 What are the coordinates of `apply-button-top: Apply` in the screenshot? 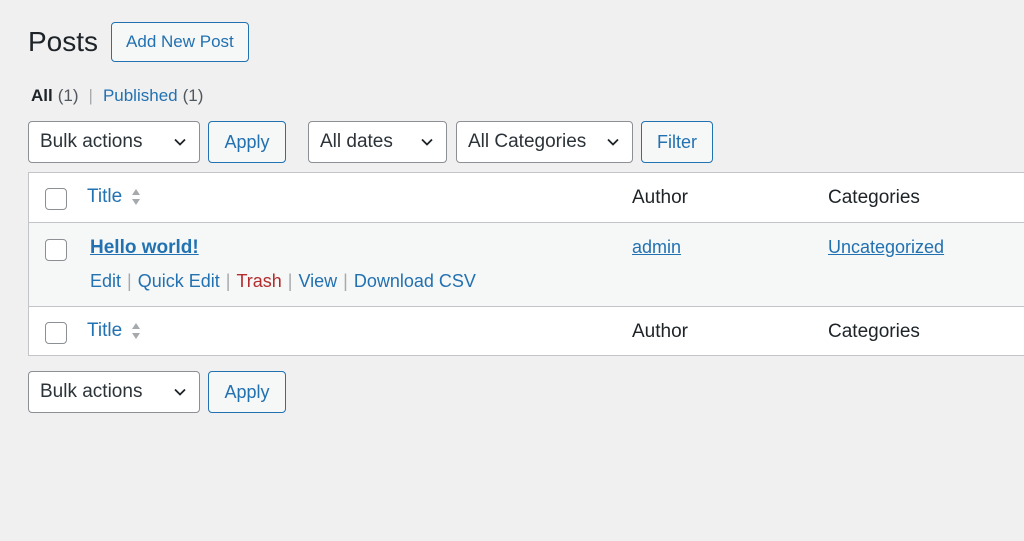 It's located at (247, 142).